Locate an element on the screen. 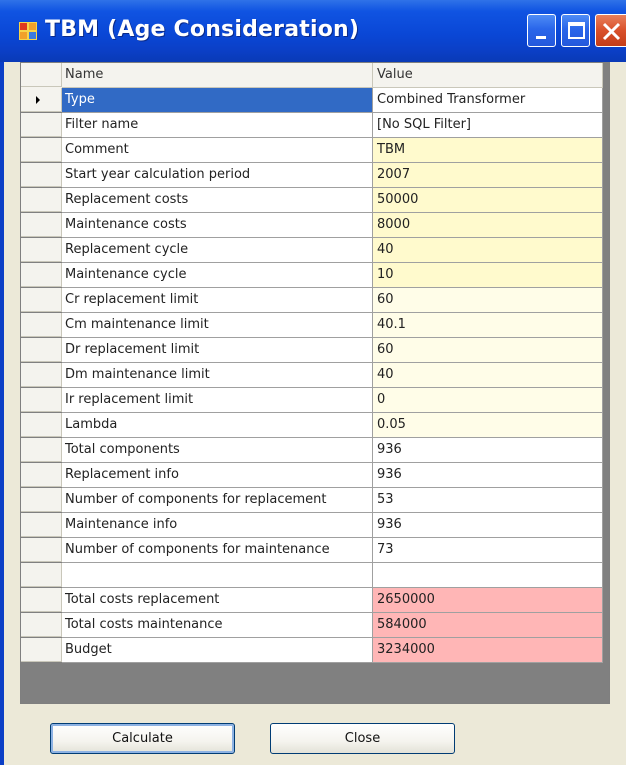 This screenshot has height=765, width=626. value-cell: 0.05 is located at coordinates (488, 425).